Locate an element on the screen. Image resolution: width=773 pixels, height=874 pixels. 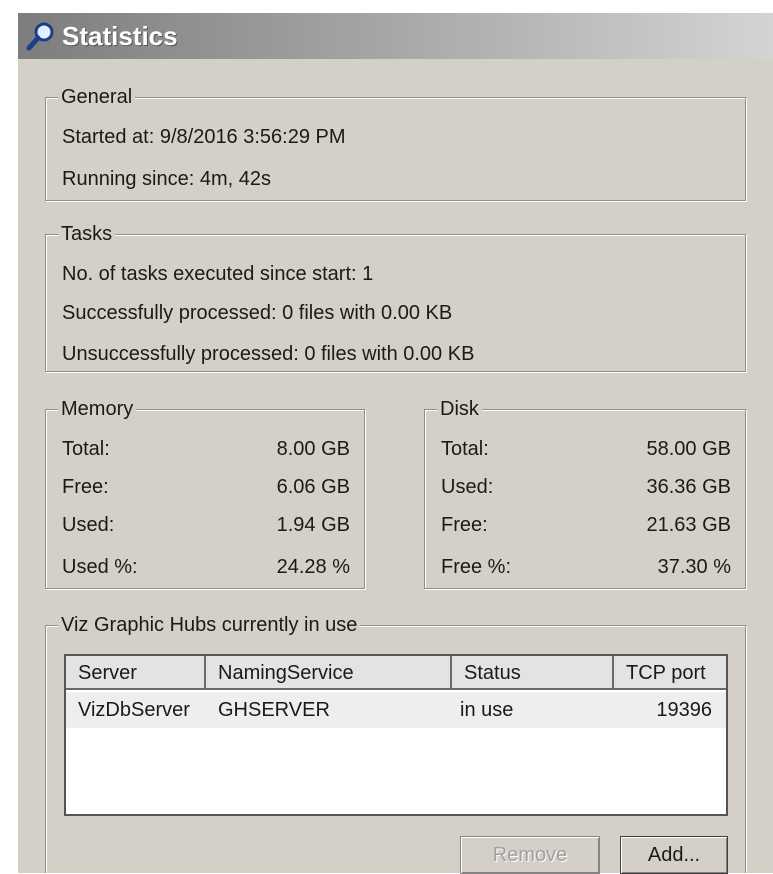
disk-total-value: 58.00 GB is located at coordinates (688, 449).